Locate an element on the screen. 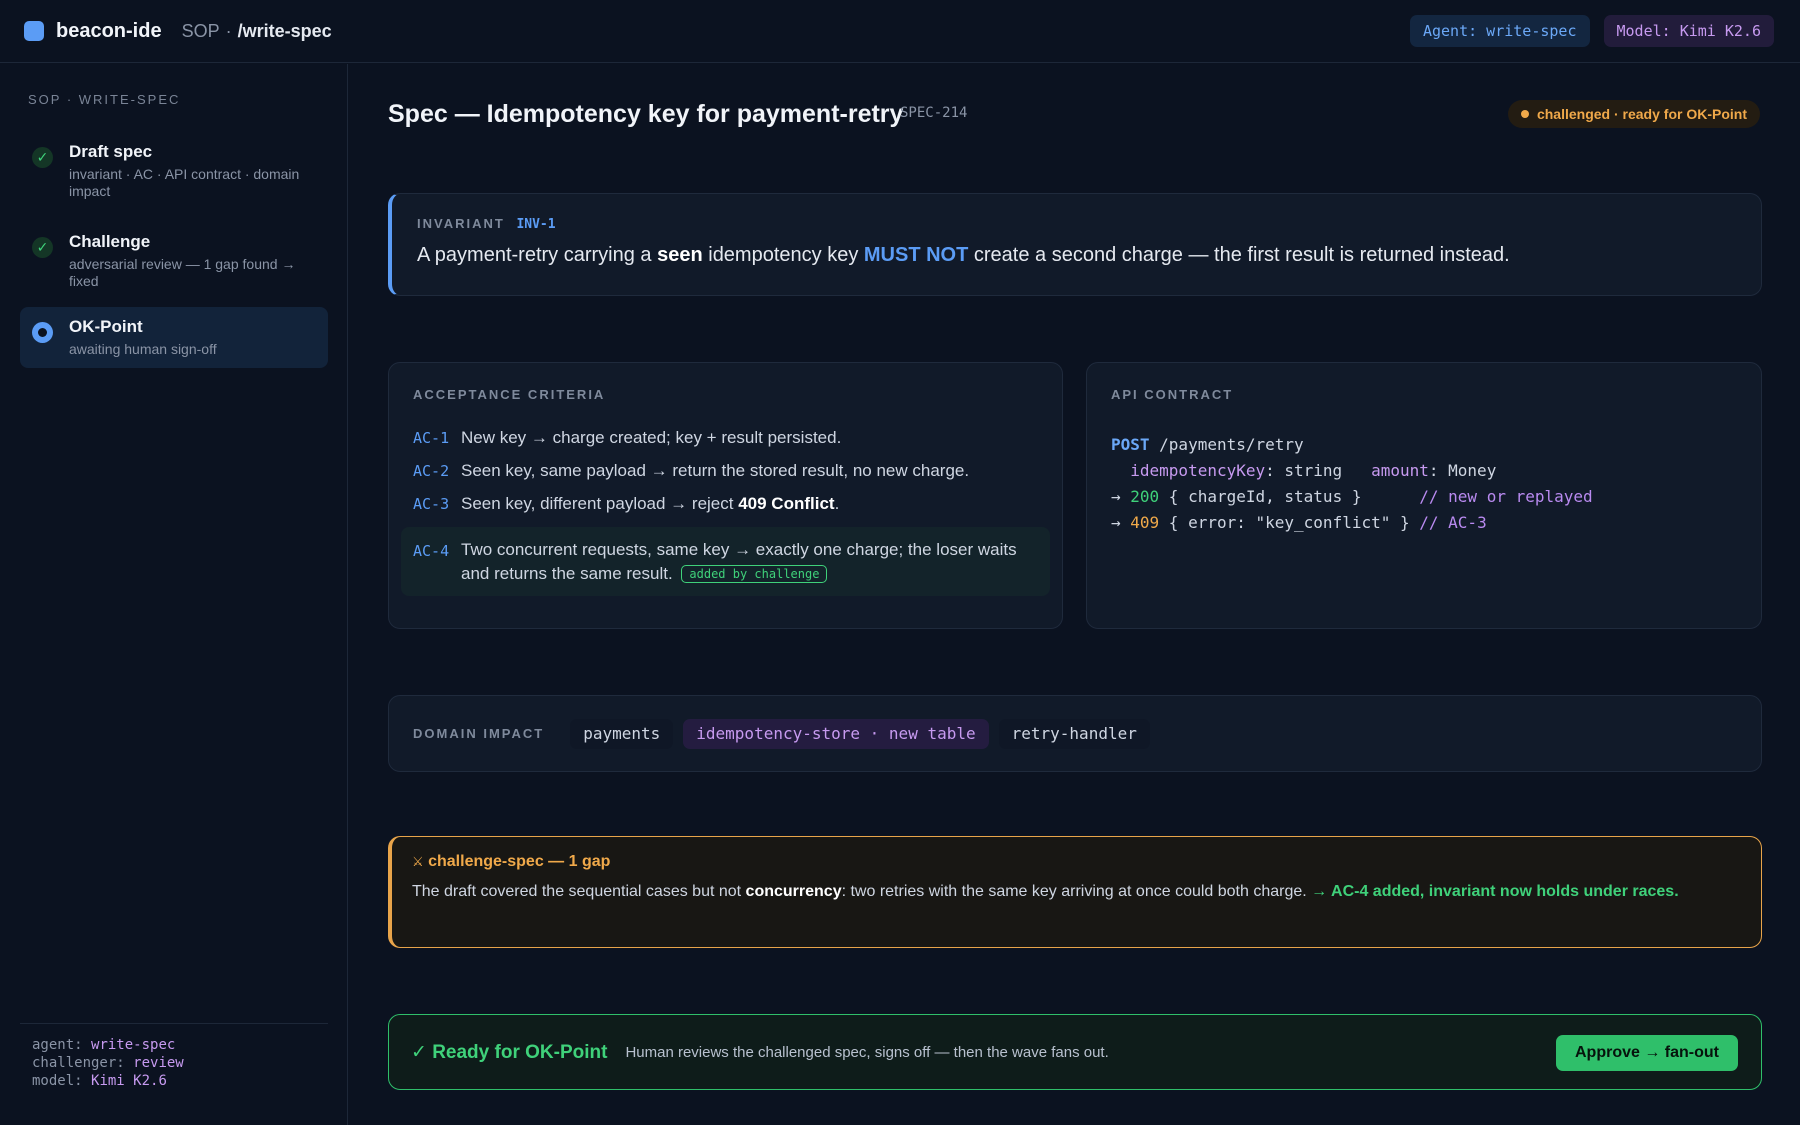 The height and width of the screenshot is (1125, 1800). breadcrumb-current: /write-spec is located at coordinates (284, 30).